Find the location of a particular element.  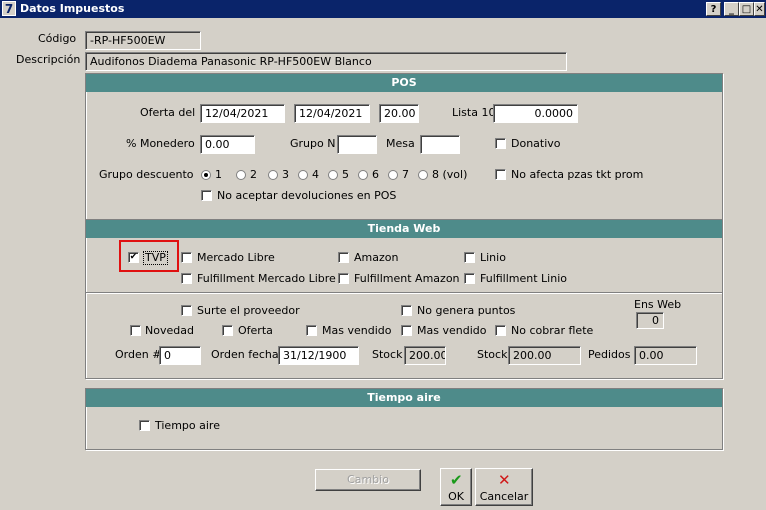

mesa-label: Mesa is located at coordinates (400, 143).